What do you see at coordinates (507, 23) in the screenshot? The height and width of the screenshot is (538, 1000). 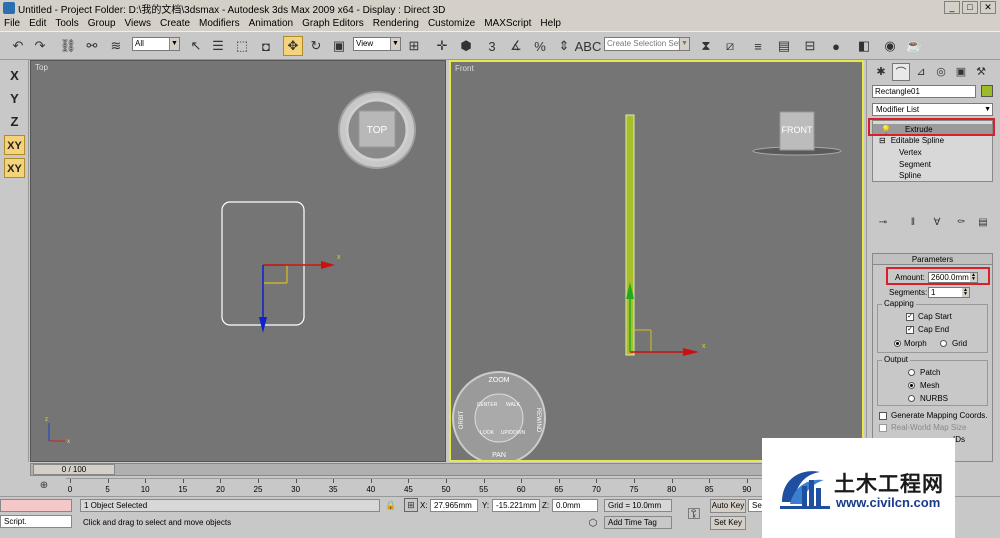 I see `menu-maxscript: MAXScript` at bounding box center [507, 23].